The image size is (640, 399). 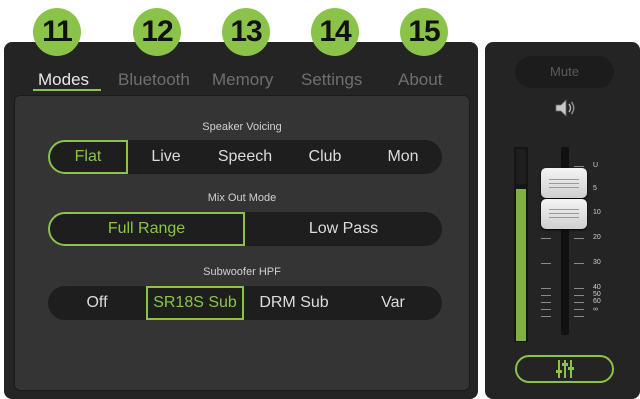 I want to click on callout-13: 13, so click(x=246, y=32).